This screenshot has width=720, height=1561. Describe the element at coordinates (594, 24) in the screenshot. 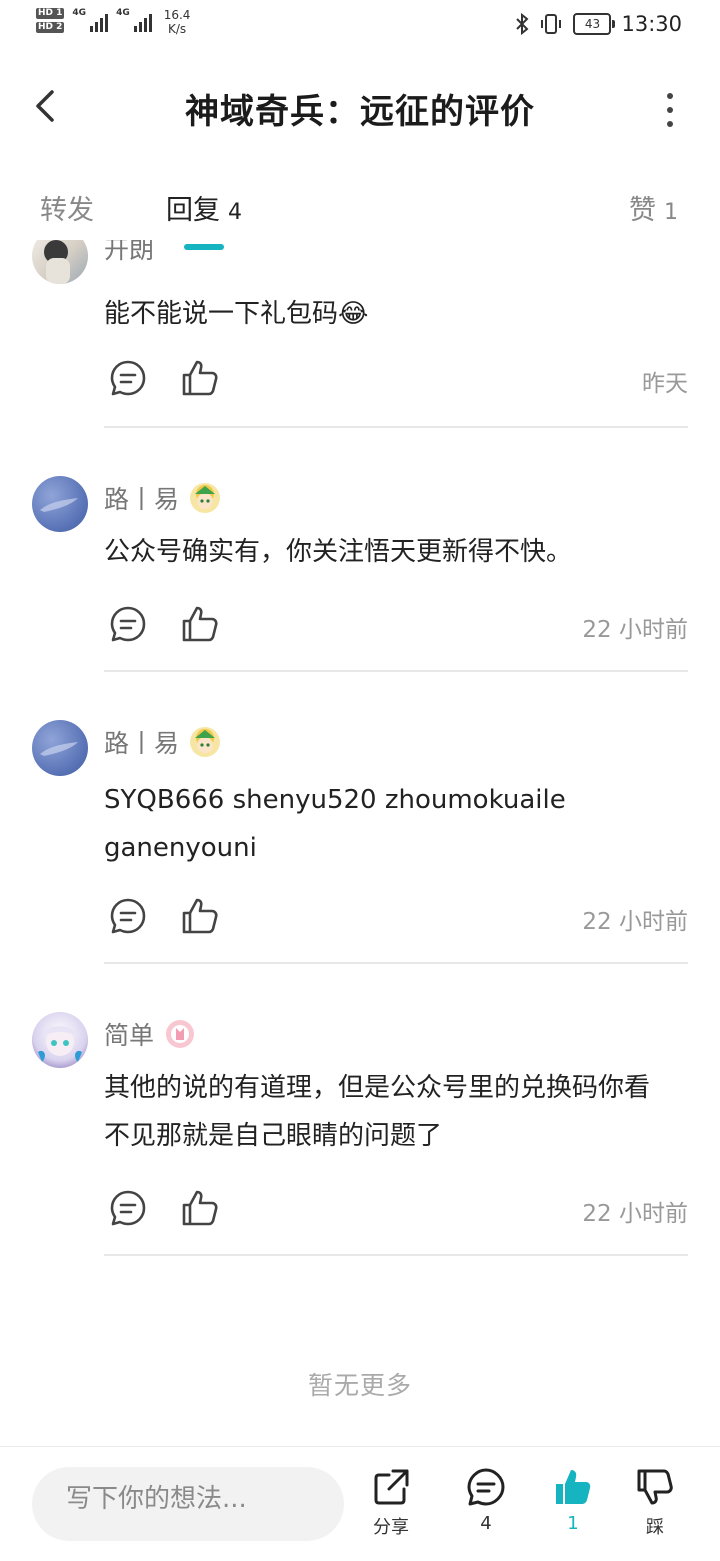

I see `battery-icon: 43` at that location.